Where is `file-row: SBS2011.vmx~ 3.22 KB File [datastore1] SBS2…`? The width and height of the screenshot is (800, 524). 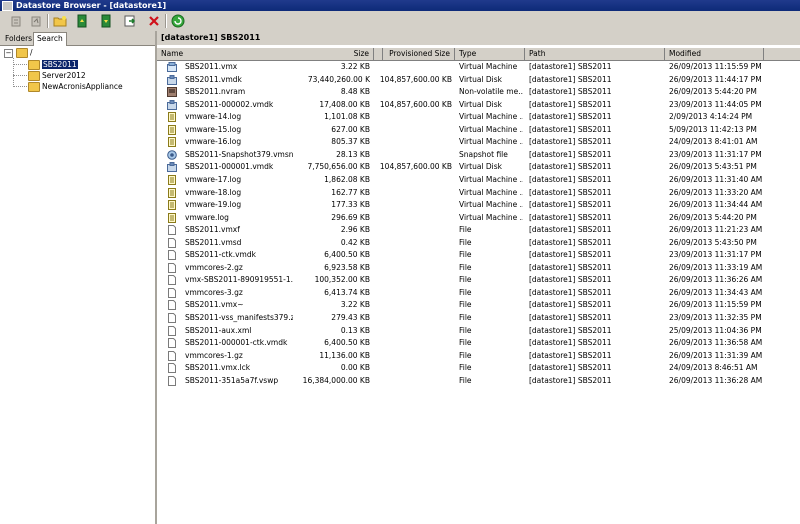
file-row: SBS2011.vmx~ 3.22 KB File [datastore1] SBS2… is located at coordinates (478, 305).